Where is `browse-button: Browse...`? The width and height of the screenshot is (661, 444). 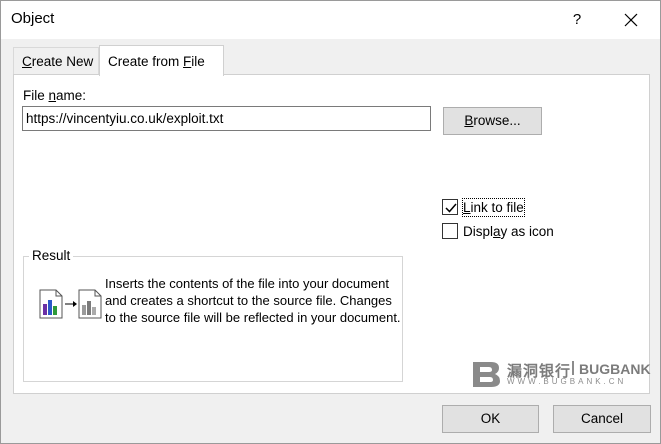
browse-button: Browse... is located at coordinates (492, 121).